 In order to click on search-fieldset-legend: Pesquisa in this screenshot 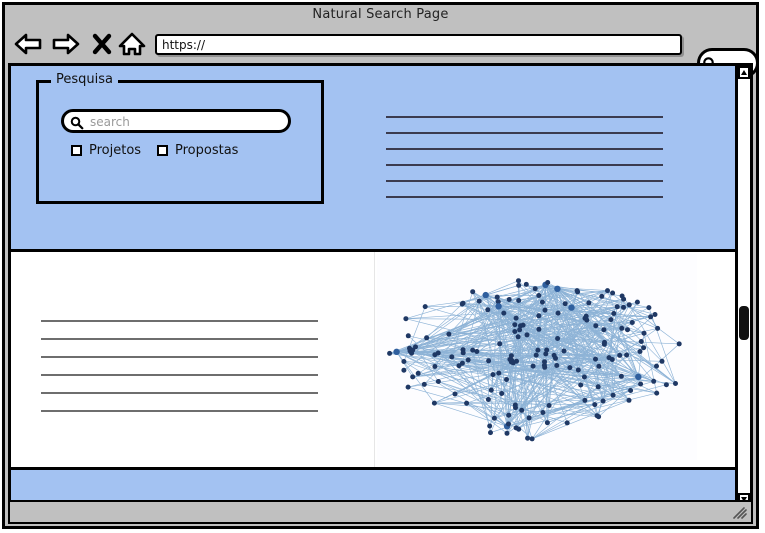, I will do `click(84, 79)`.